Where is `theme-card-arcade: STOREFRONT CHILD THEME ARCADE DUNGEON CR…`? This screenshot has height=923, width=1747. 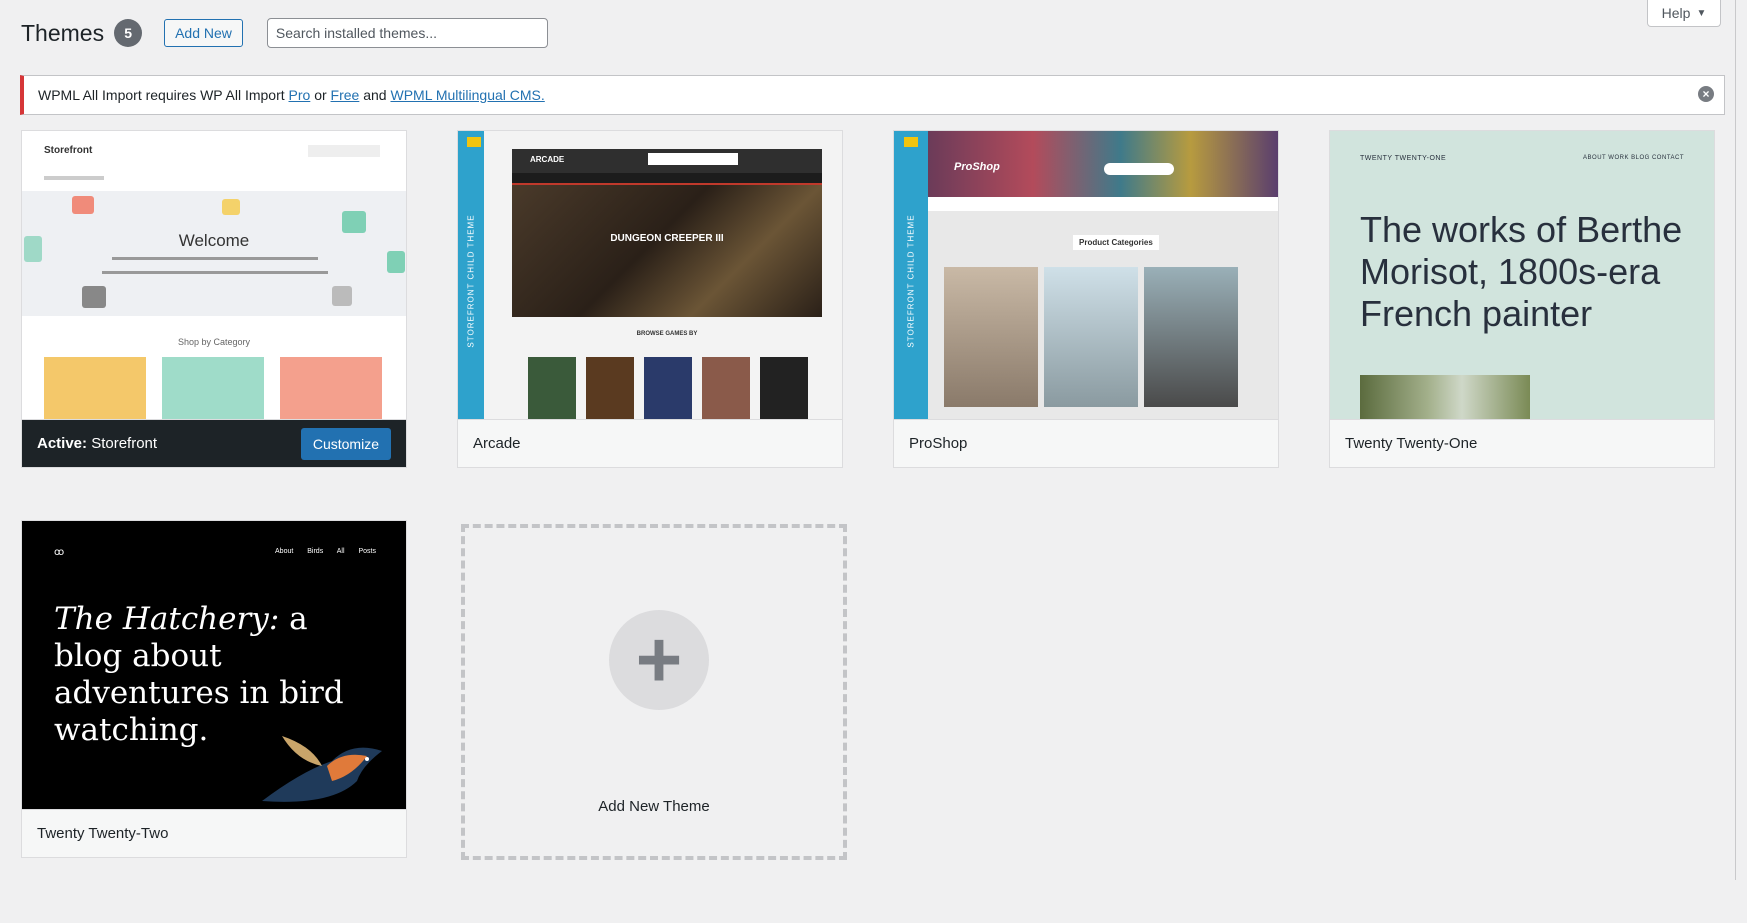
theme-card-arcade: STOREFRONT CHILD THEME ARCADE DUNGEON CR… is located at coordinates (650, 299).